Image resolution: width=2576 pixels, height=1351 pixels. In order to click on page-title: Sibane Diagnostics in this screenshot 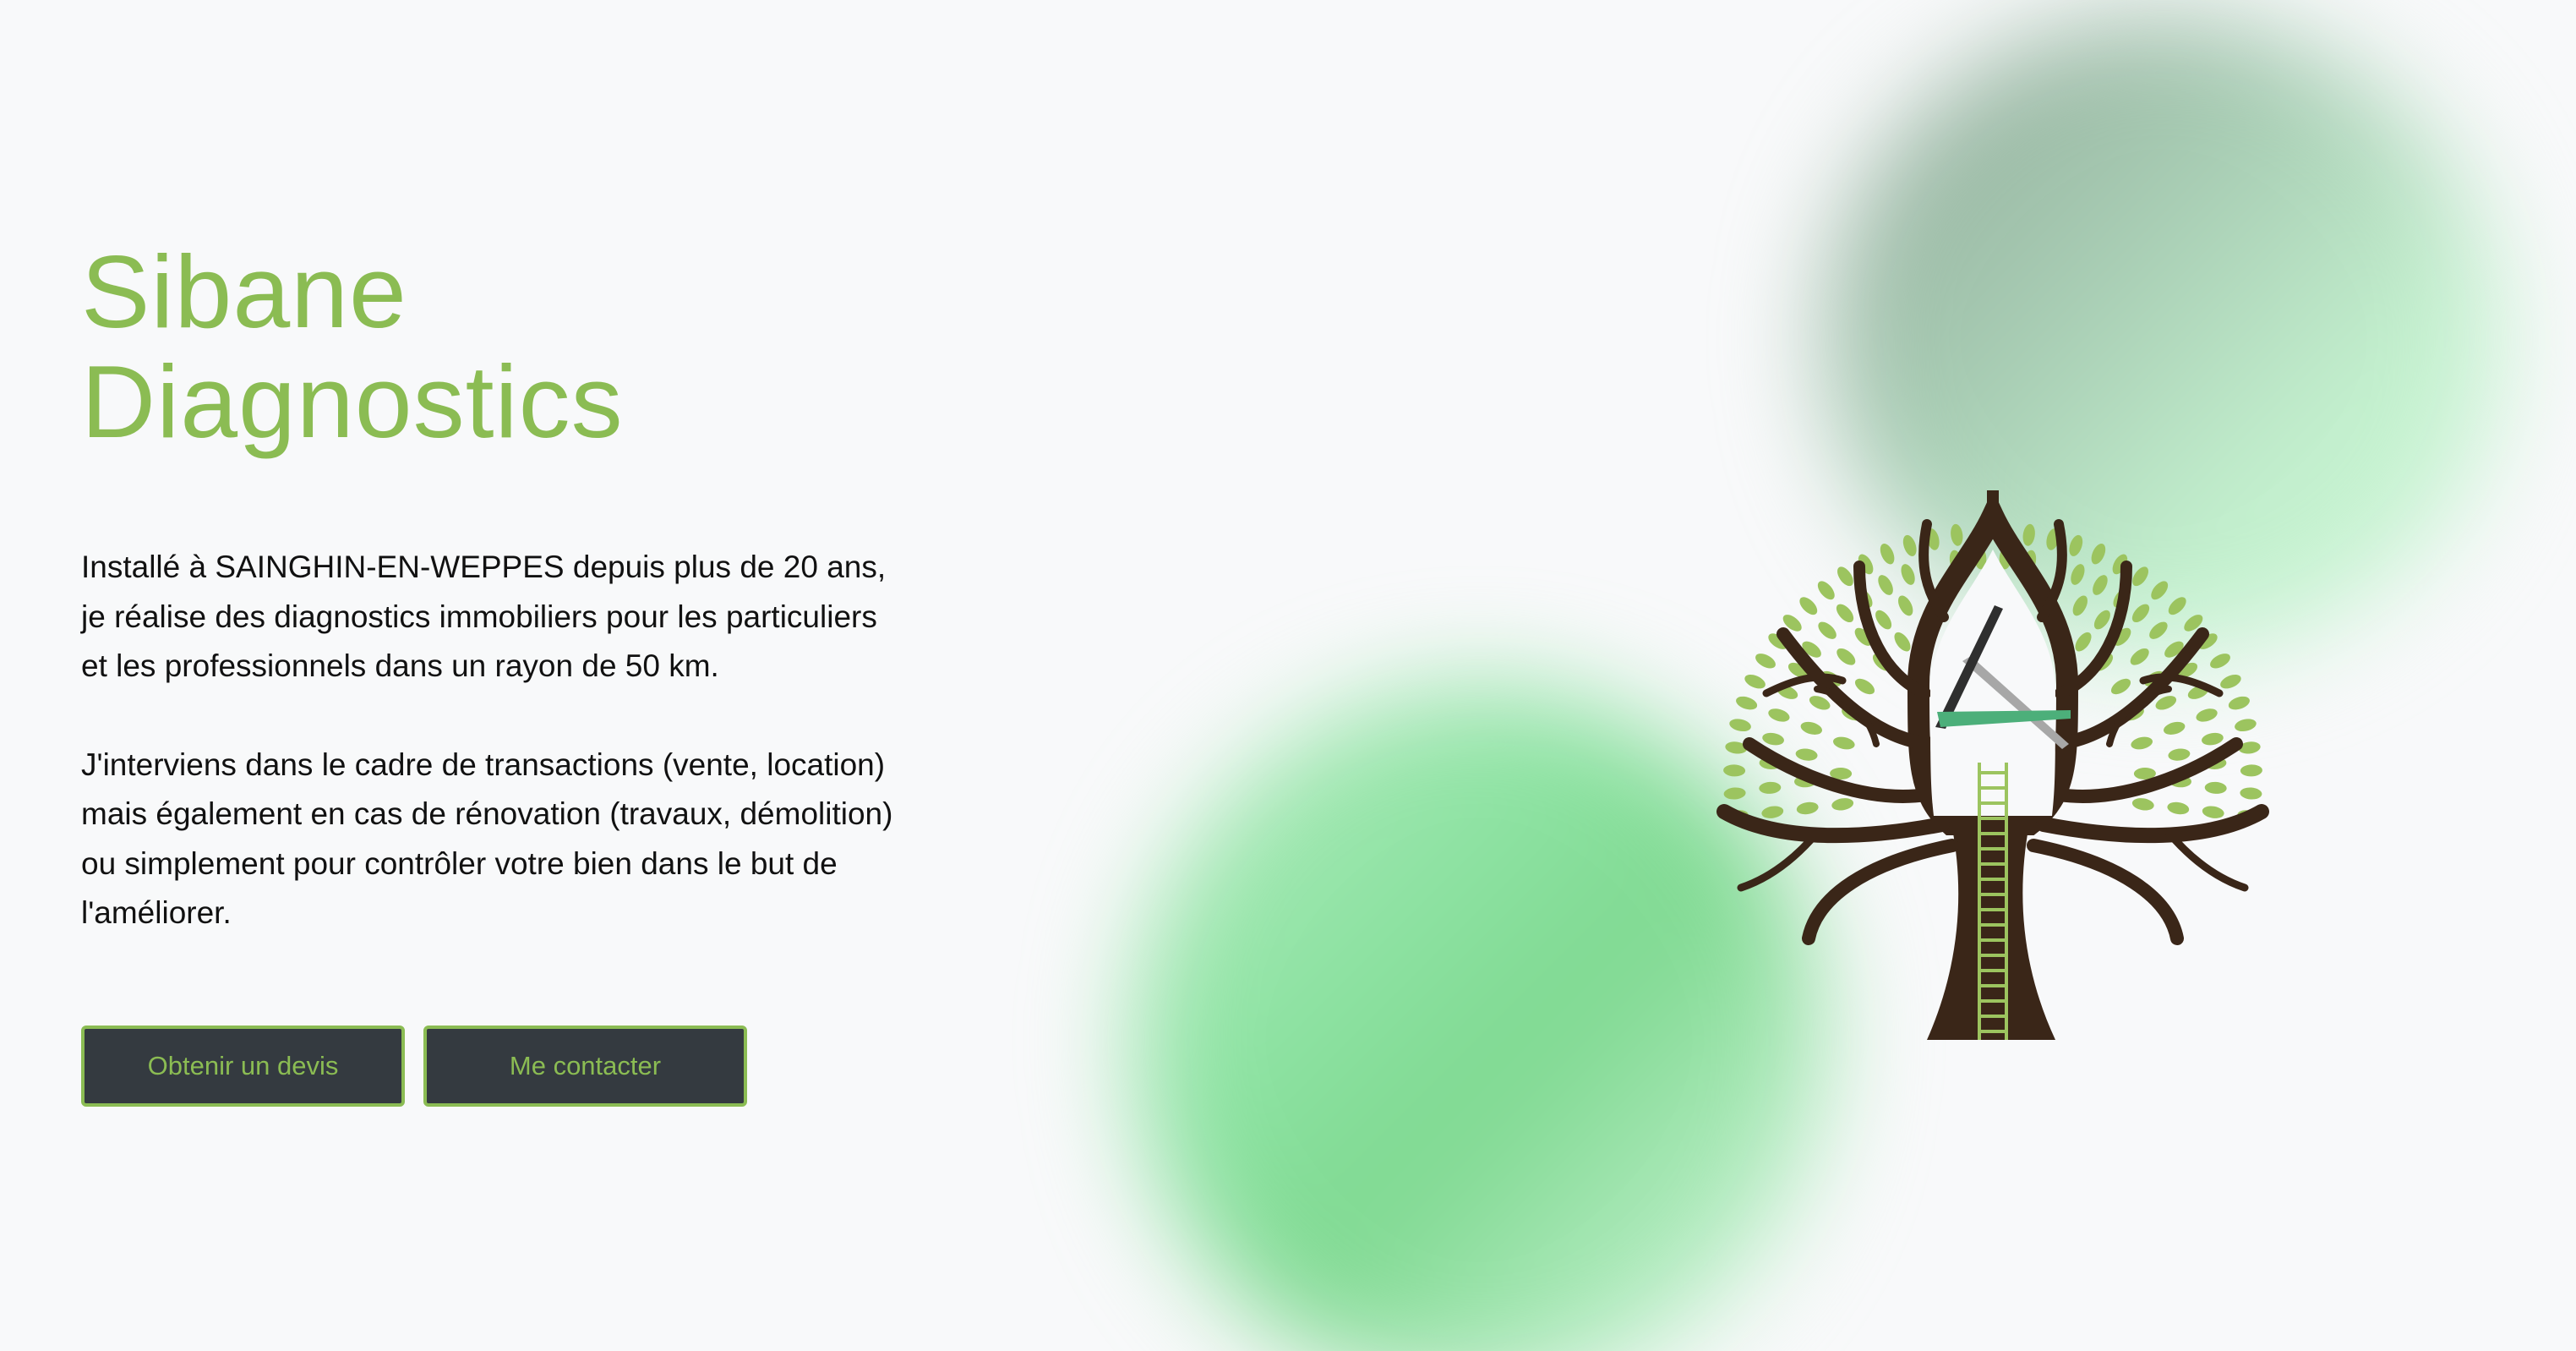, I will do `click(495, 347)`.